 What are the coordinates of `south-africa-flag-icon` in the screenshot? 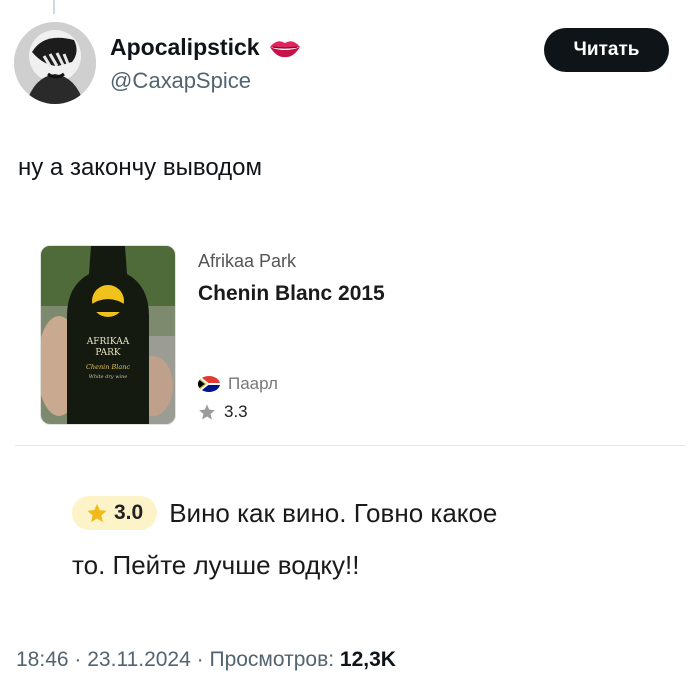 It's located at (209, 384).